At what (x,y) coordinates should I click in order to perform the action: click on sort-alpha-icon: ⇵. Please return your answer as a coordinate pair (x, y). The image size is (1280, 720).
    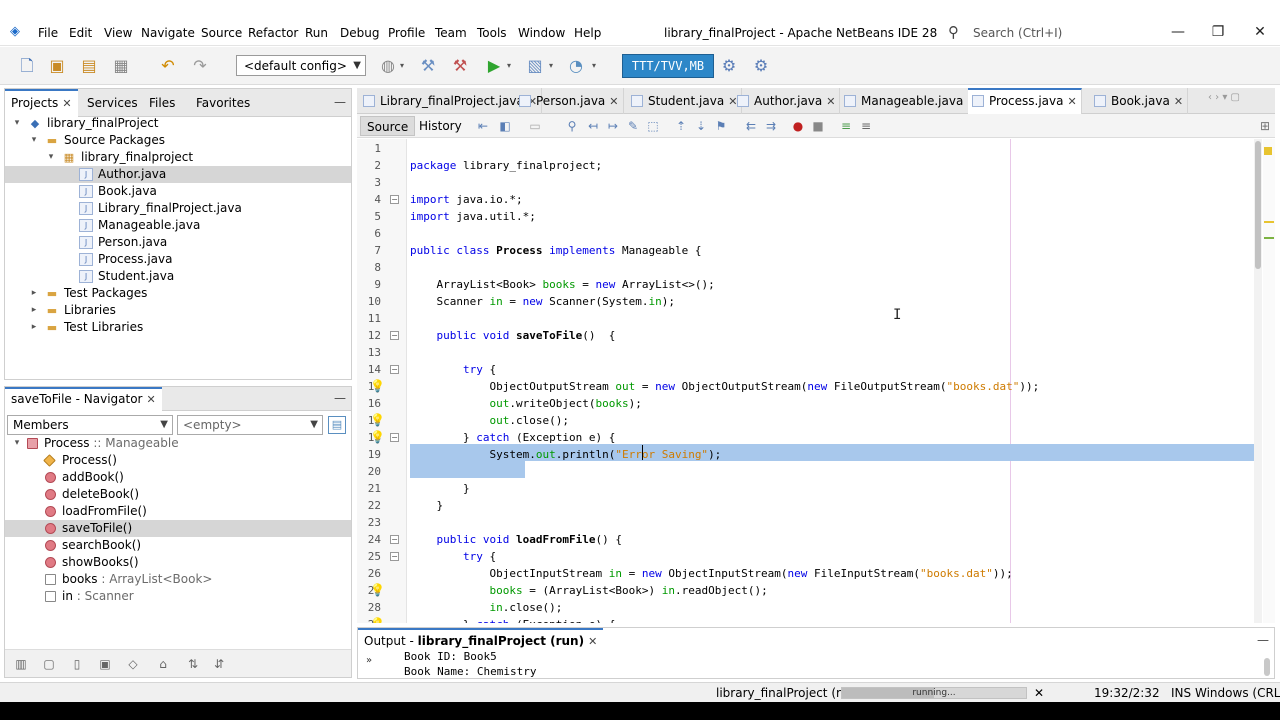
    Looking at the image, I should click on (219, 664).